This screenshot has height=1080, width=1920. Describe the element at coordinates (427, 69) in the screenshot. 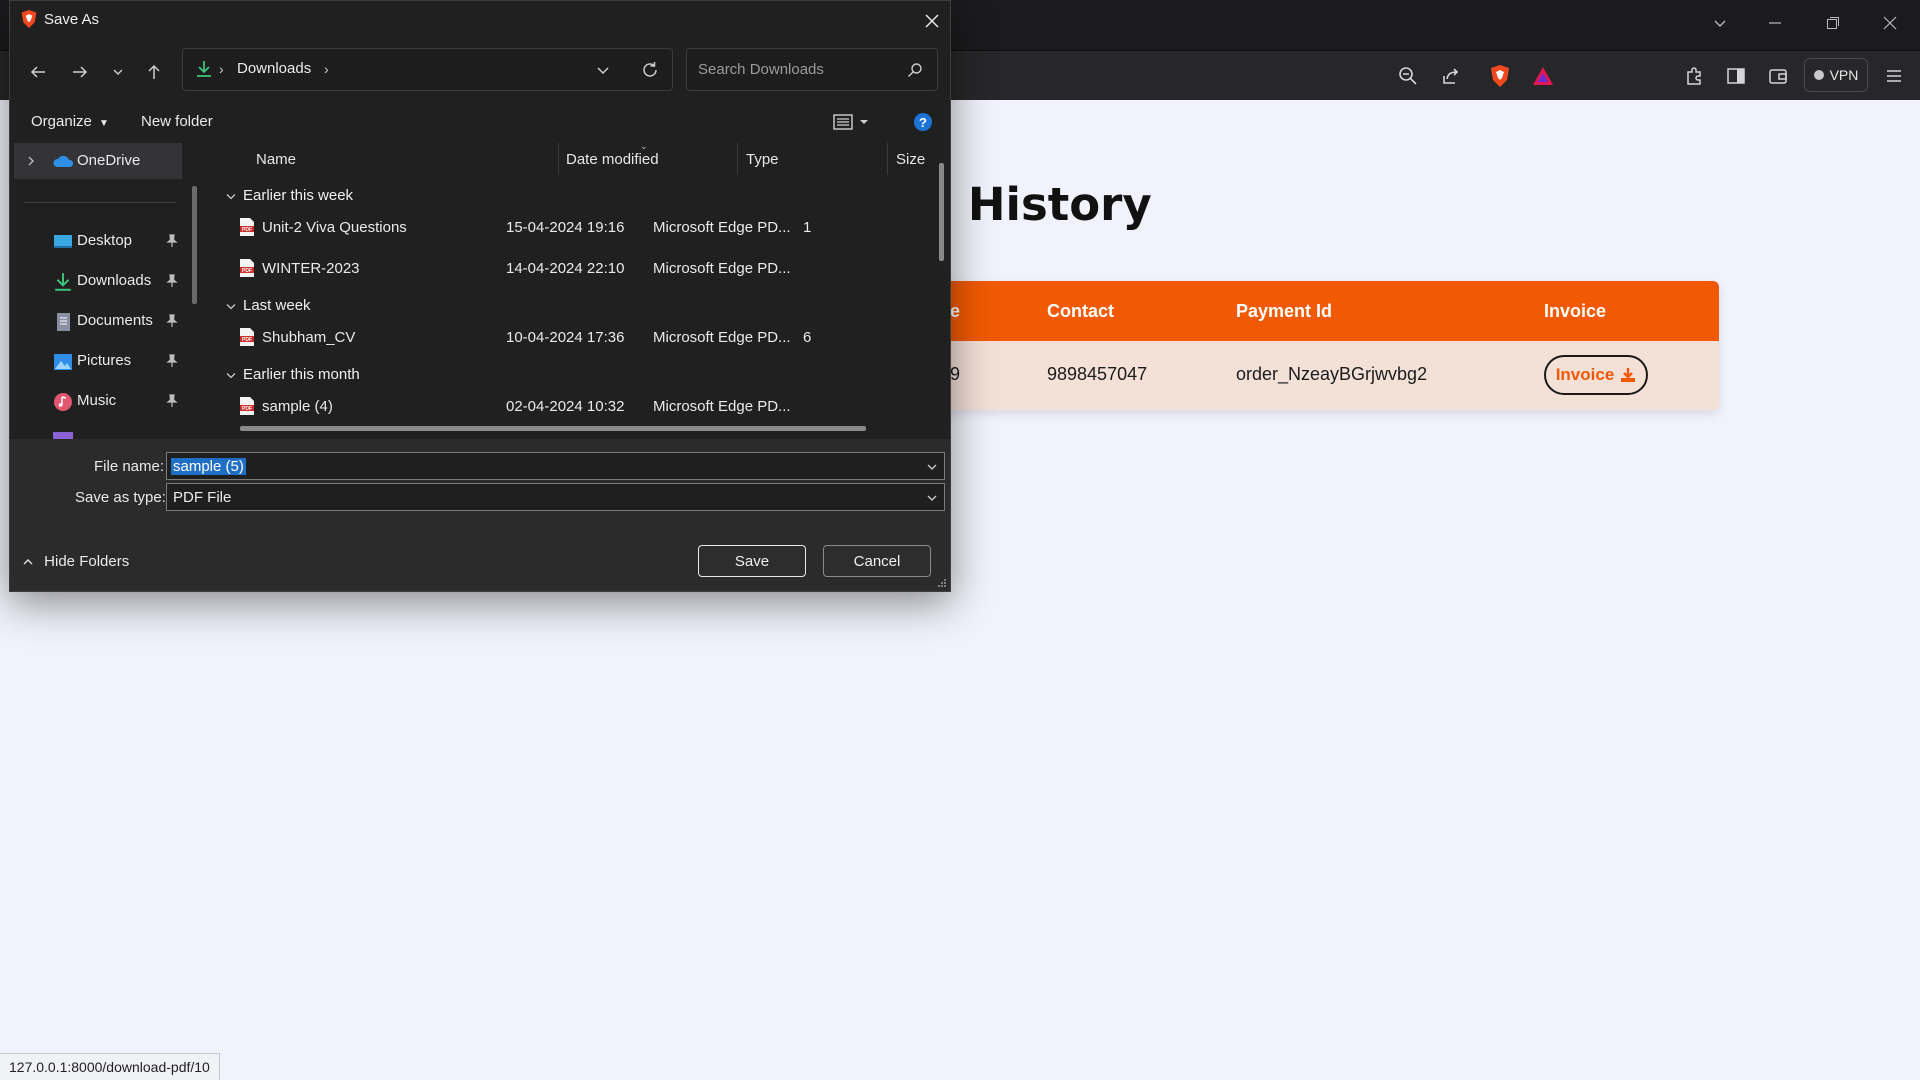

I see `address-bar: › Downloads ›` at that location.